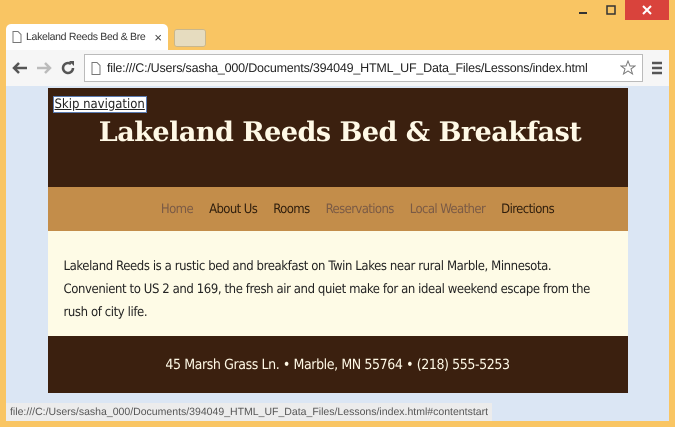 The width and height of the screenshot is (675, 427). I want to click on status-bar: file:///C:/Users/sasha_000/Documents/394049_HTML_UF_Data_Files/Lessons/index.html#contentstart, so click(249, 412).